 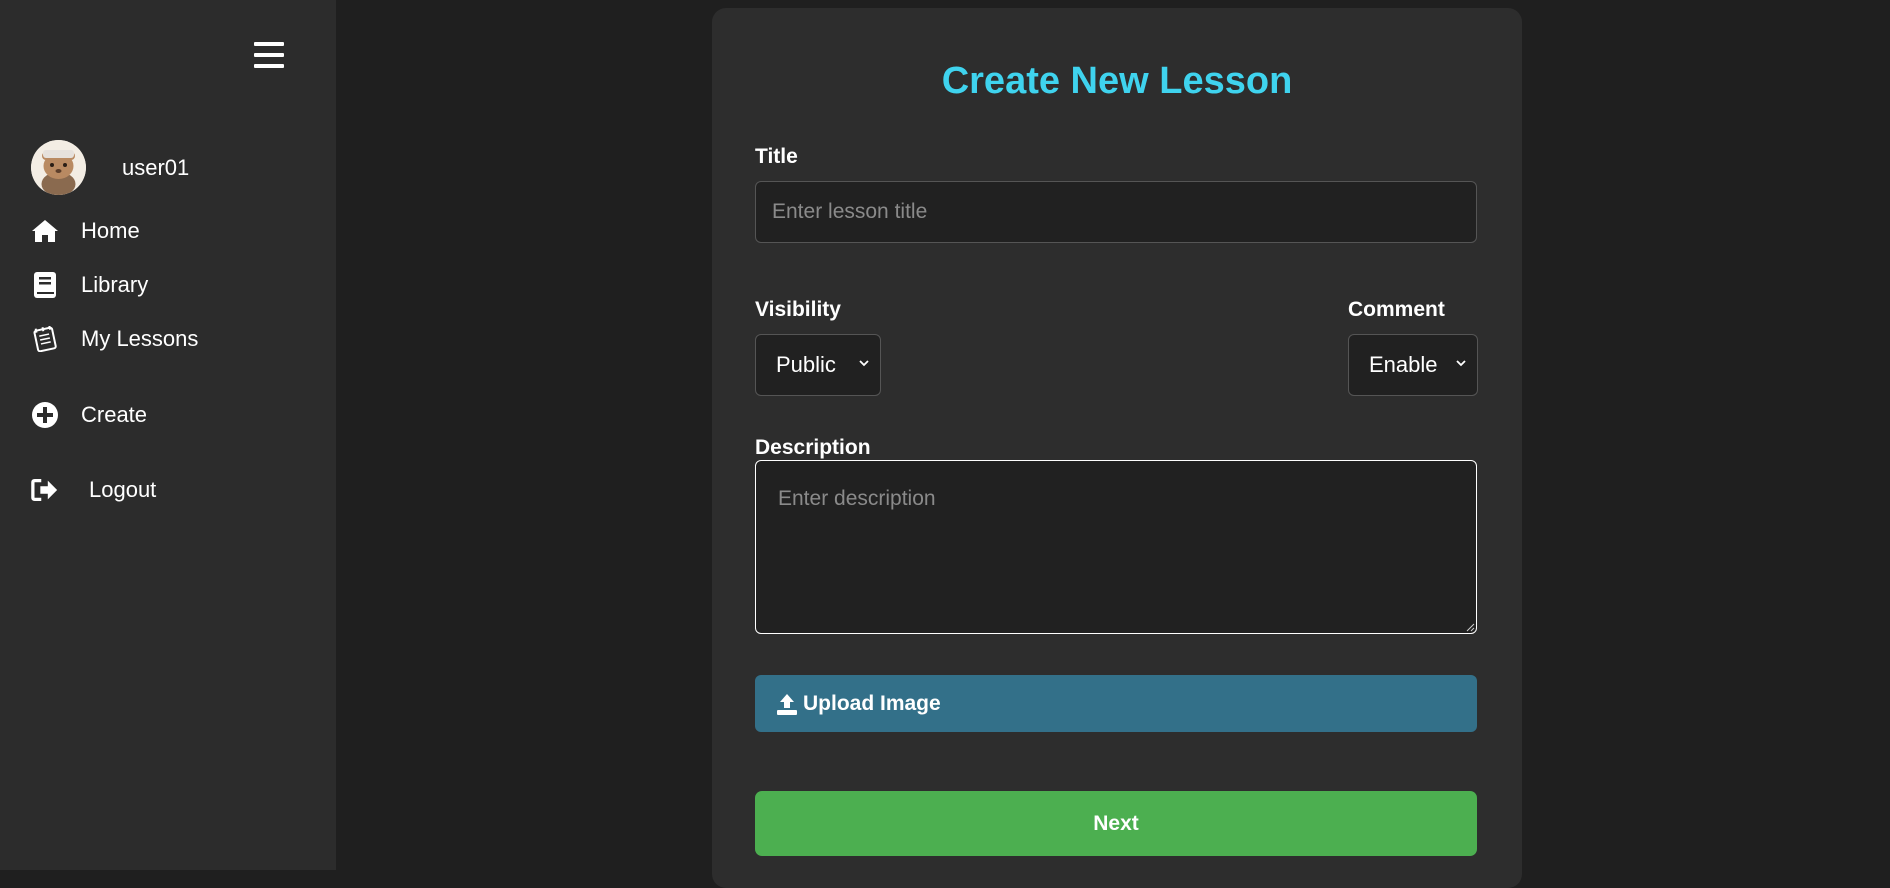 I want to click on sign-out-icon, so click(x=45, y=490).